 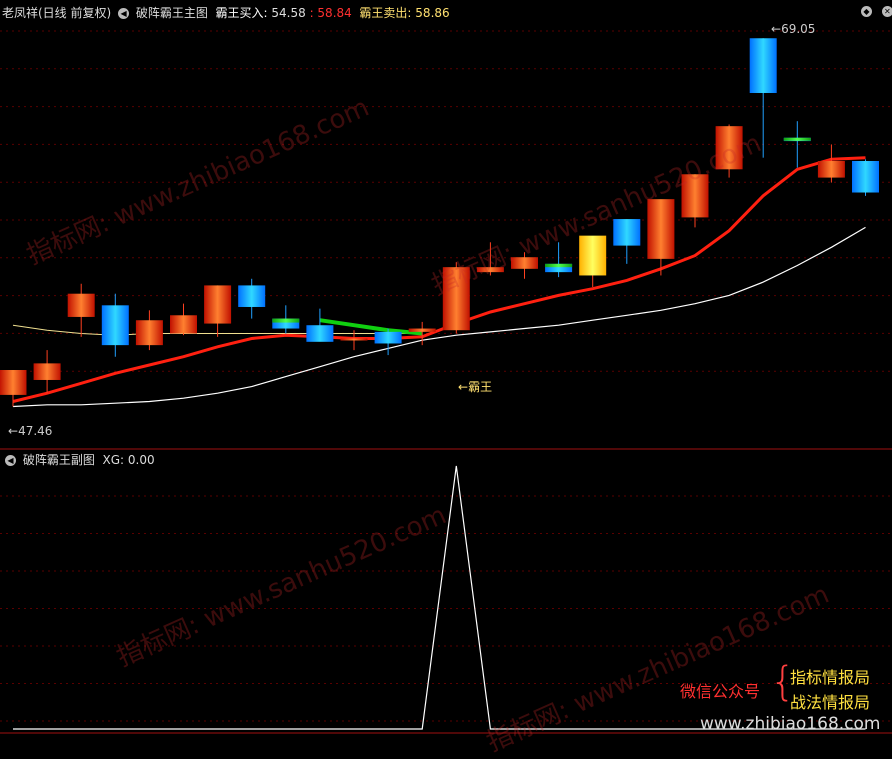 I want to click on xg-label: XG:, so click(x=113, y=460).